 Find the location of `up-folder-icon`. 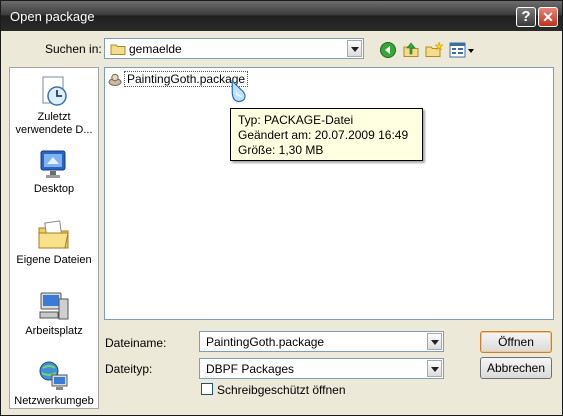

up-folder-icon is located at coordinates (411, 50).